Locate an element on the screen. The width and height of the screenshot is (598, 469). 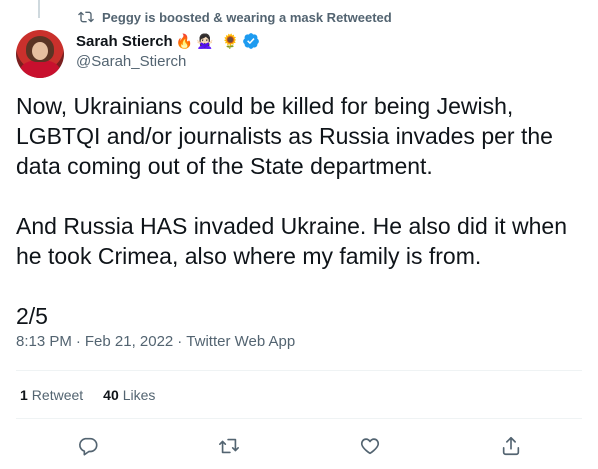
like-icon is located at coordinates (370, 446).